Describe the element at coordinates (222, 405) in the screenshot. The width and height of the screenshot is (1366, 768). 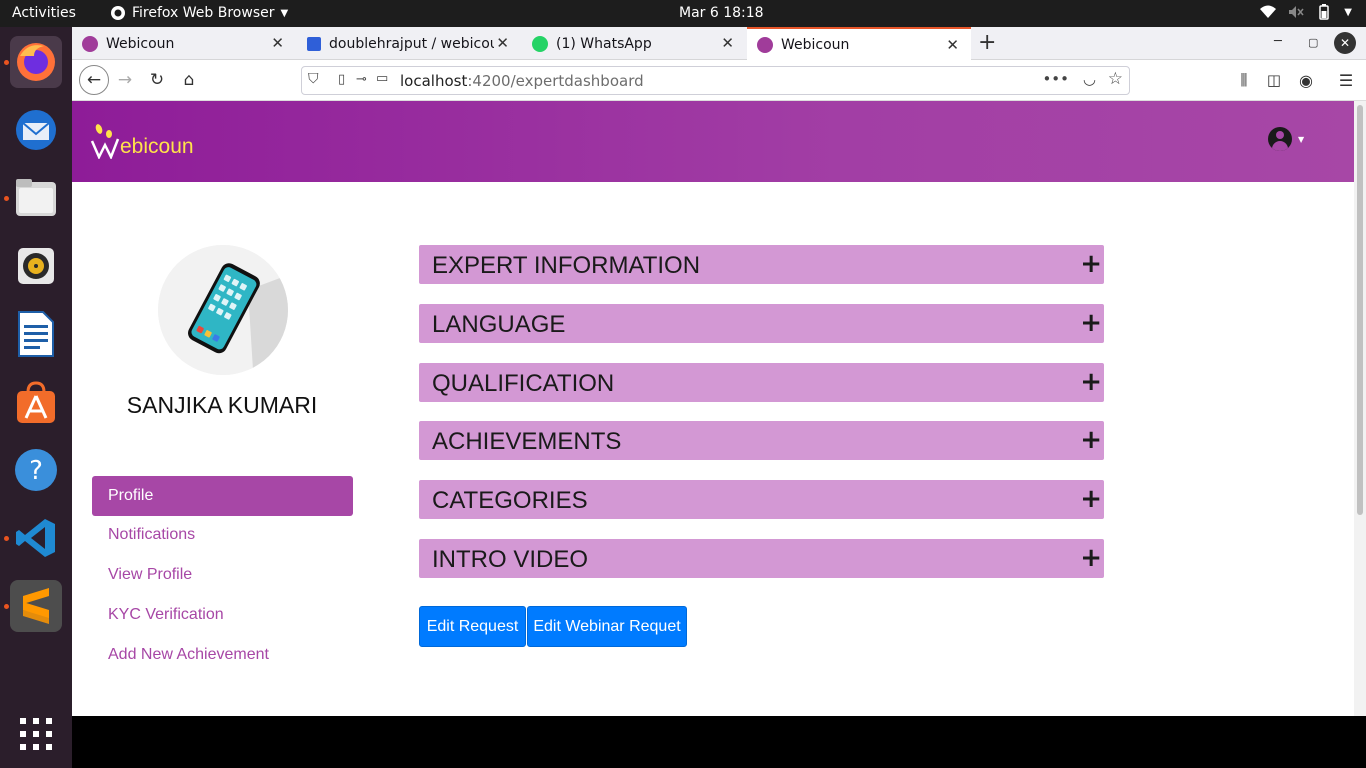
I see `profile-name: SANJIKA KUMARI` at that location.